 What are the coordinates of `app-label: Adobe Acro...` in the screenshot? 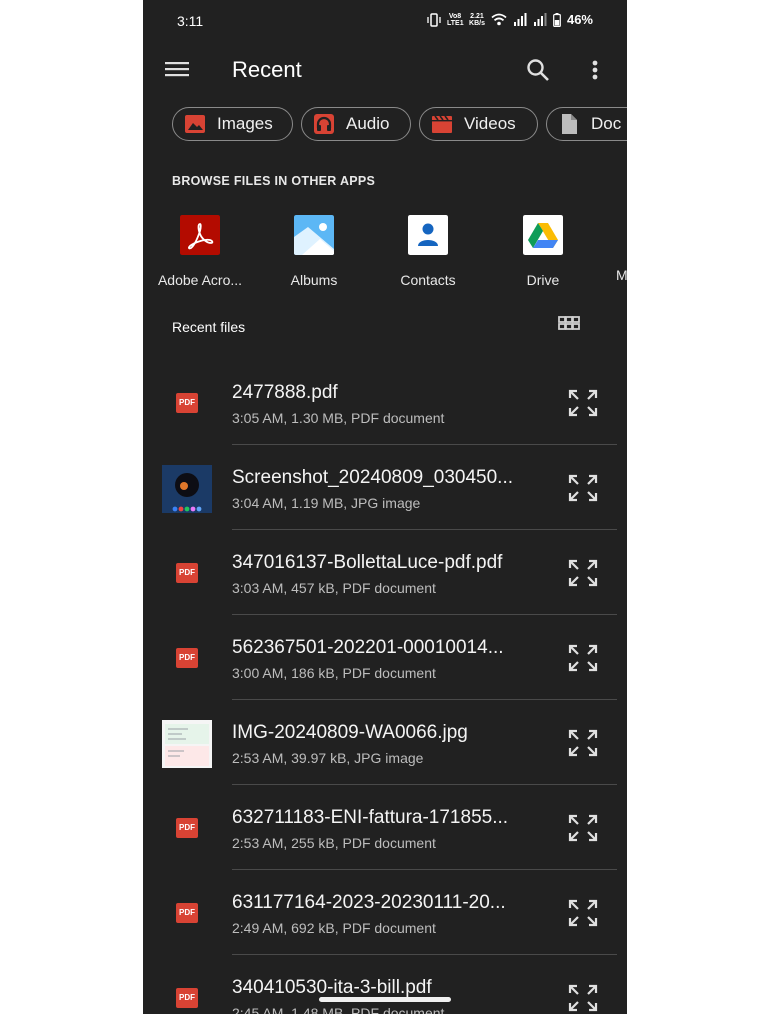 It's located at (200, 280).